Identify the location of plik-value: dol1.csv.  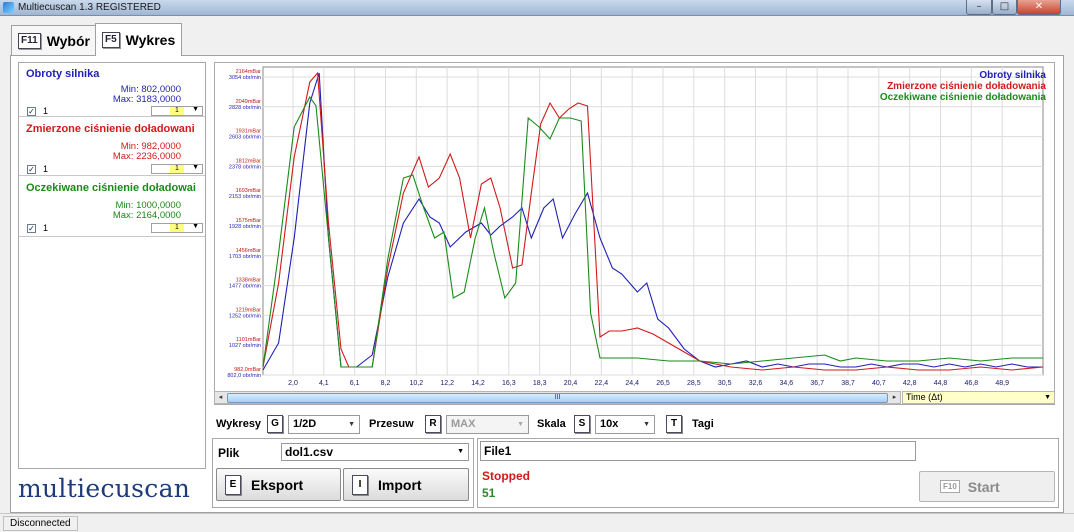
(309, 452).